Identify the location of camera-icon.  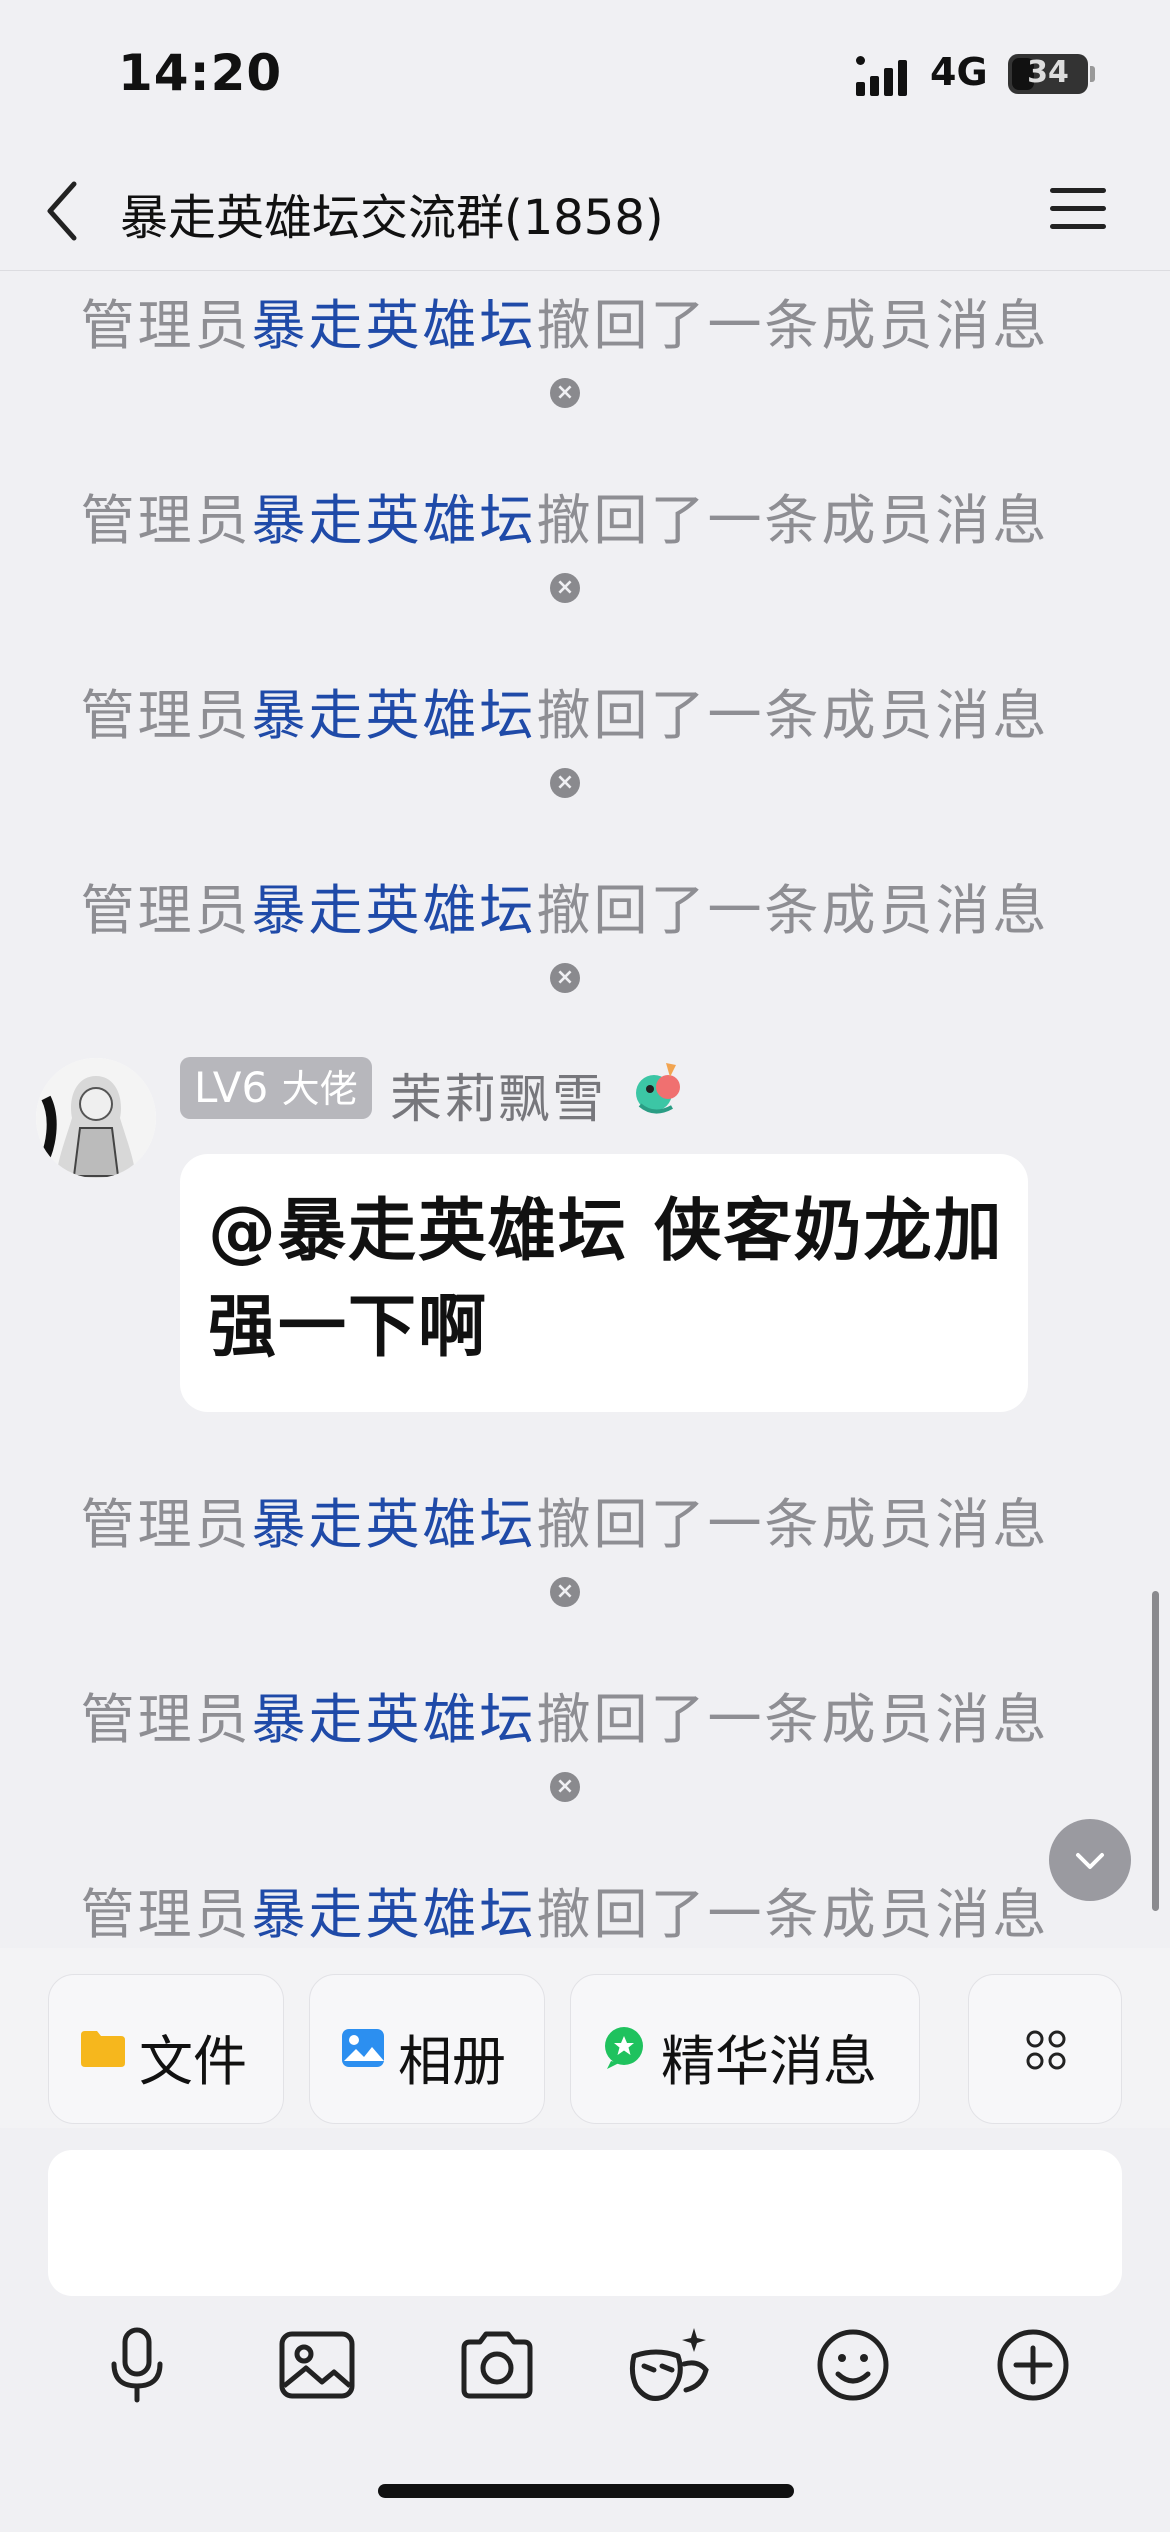
(497, 2365).